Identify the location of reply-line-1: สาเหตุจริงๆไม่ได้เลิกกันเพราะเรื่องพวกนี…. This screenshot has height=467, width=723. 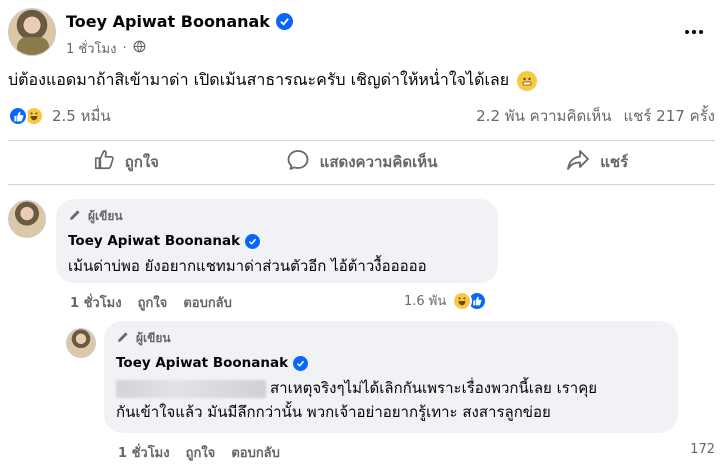
(434, 388).